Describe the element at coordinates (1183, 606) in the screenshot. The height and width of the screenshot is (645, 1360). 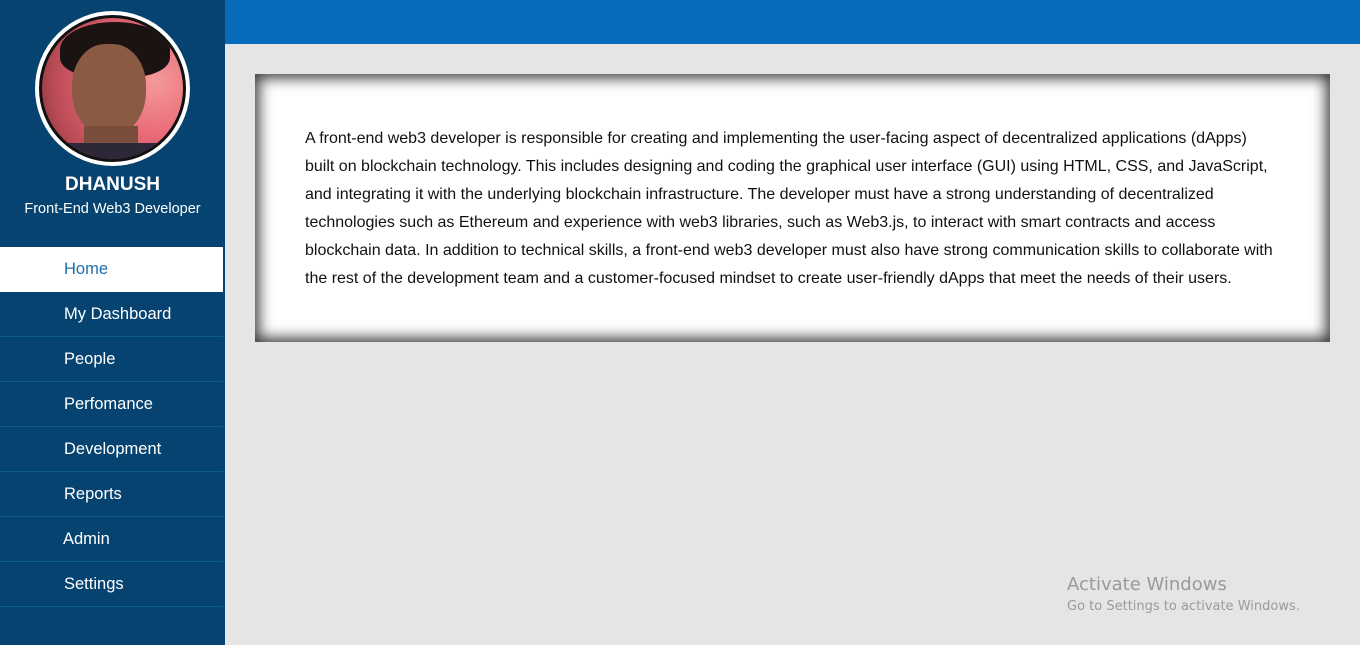
I see `watermark-subtitle: Go to Settings to activate Windows.` at that location.